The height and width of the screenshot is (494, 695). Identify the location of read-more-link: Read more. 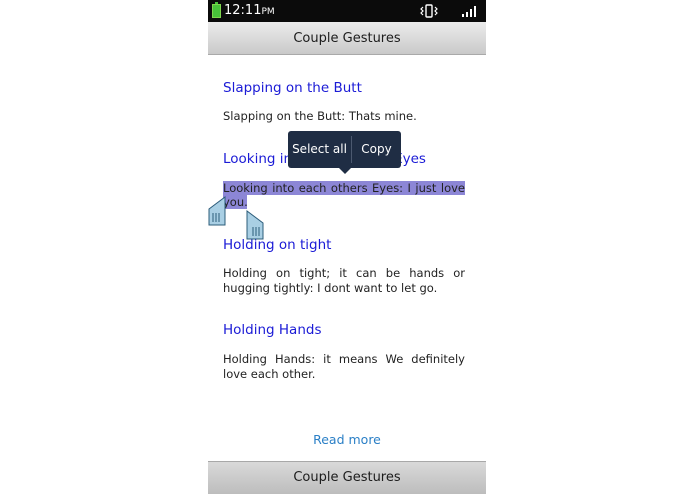
(347, 439).